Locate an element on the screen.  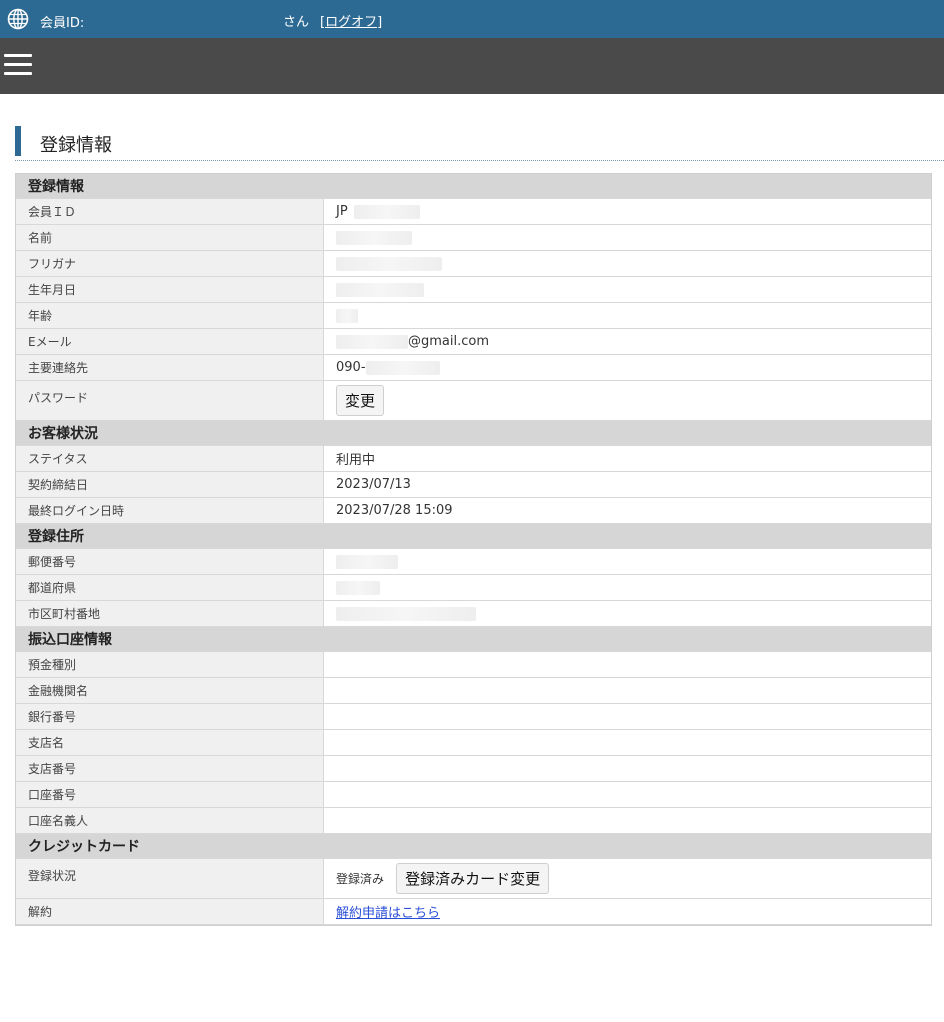
table-row: 都道府県 is located at coordinates (473, 588).